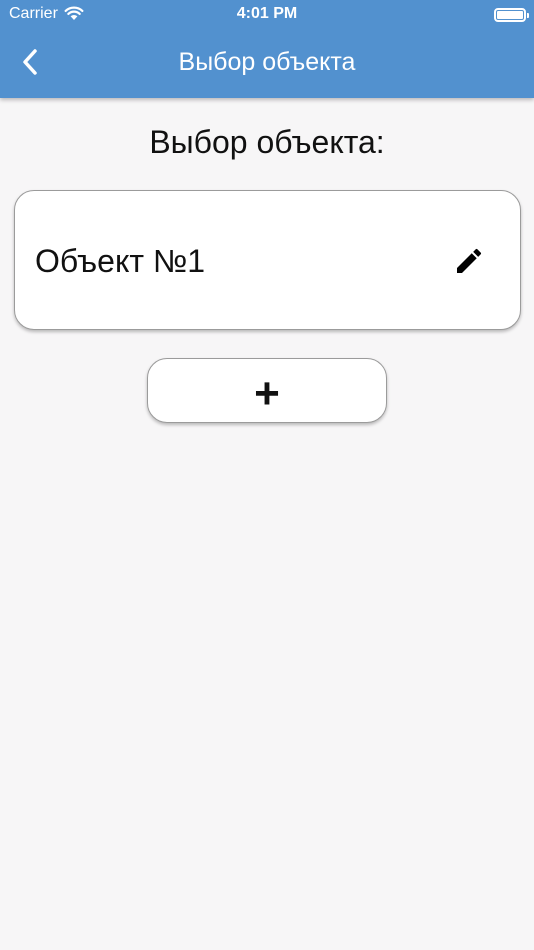  What do you see at coordinates (267, 142) in the screenshot?
I see `page-heading: Выбор объекта:` at bounding box center [267, 142].